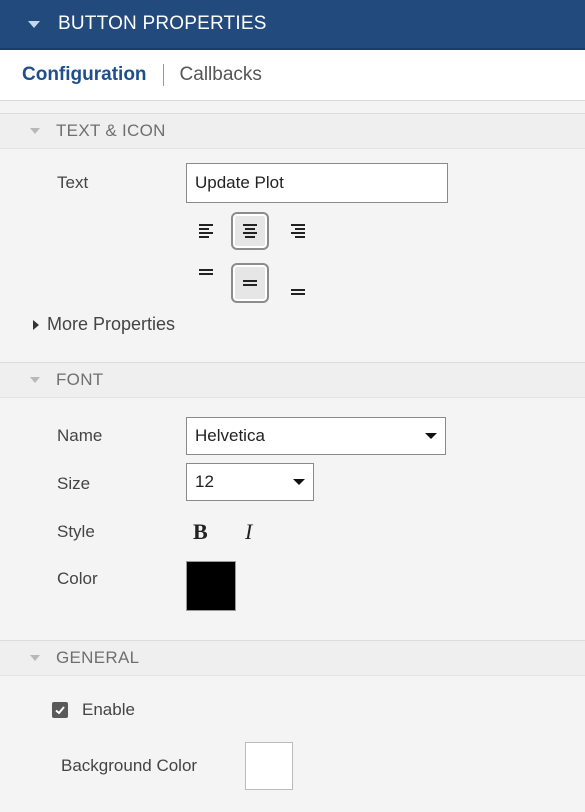 The height and width of the screenshot is (812, 585). Describe the element at coordinates (221, 75) in the screenshot. I see `tab-callbacks: Callbacks` at that location.